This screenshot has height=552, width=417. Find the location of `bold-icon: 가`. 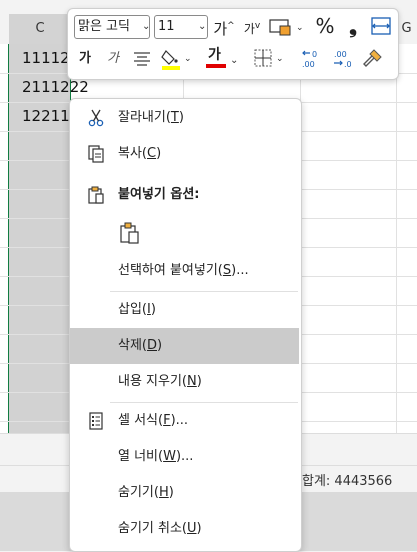

bold-icon: 가 is located at coordinates (85, 58).